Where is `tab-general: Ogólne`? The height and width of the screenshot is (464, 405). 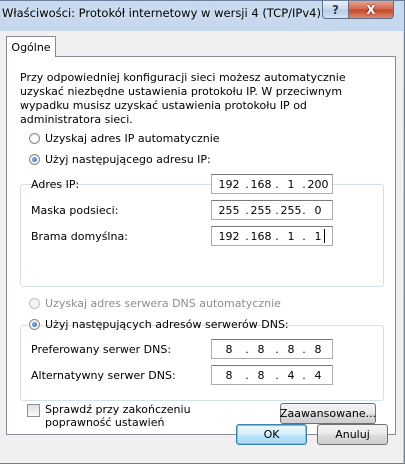
tab-general: Ogólne is located at coordinates (31, 46).